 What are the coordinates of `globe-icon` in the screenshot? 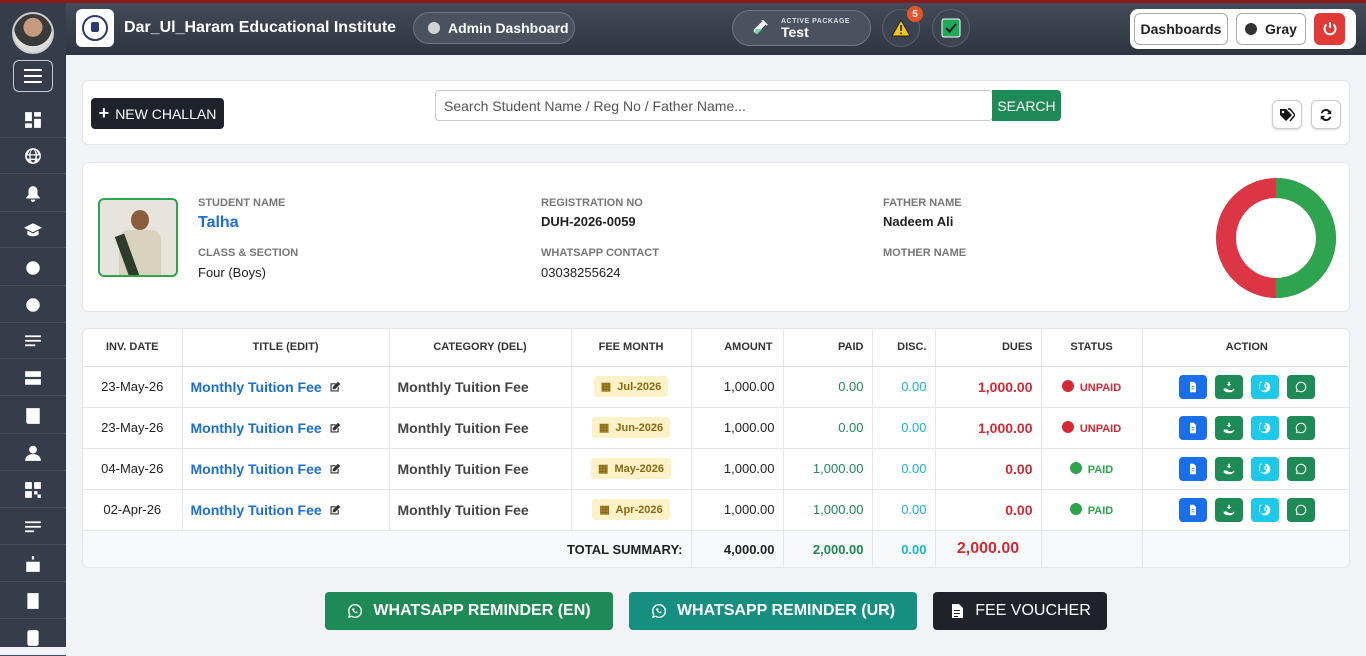 It's located at (33, 156).